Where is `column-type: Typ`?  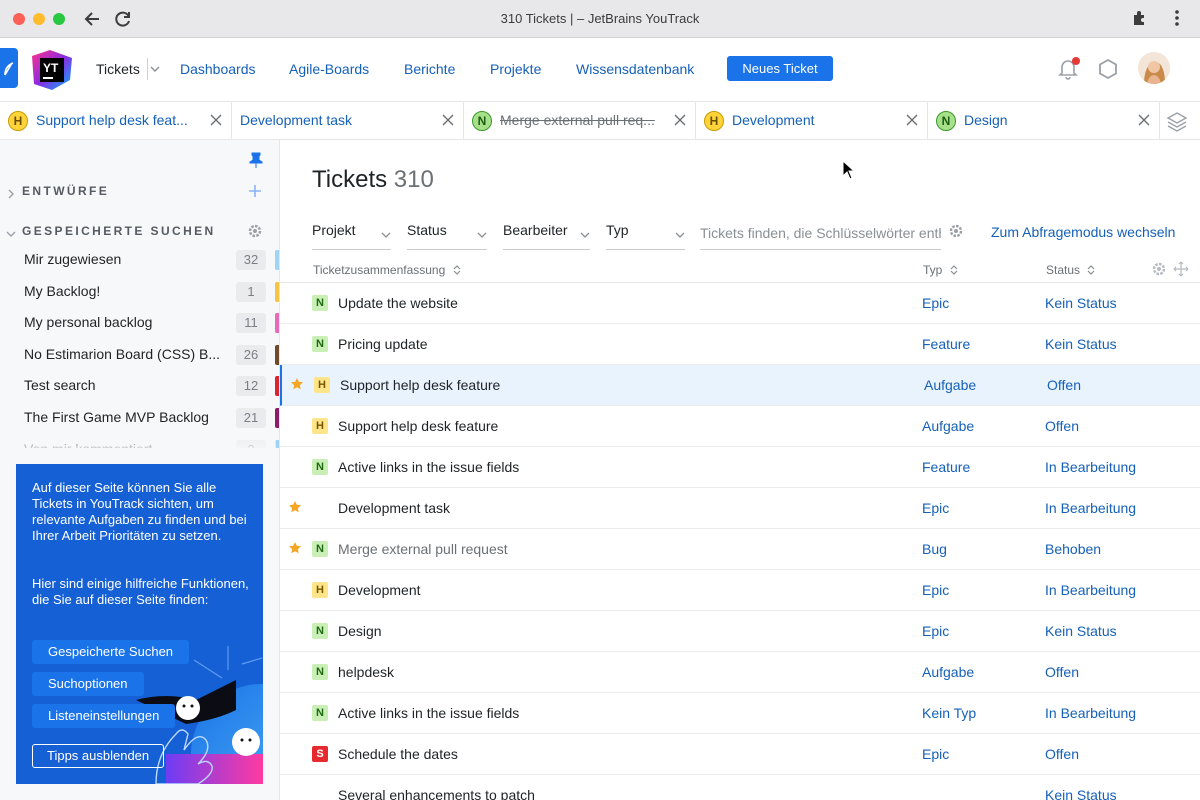
column-type: Typ is located at coordinates (940, 270).